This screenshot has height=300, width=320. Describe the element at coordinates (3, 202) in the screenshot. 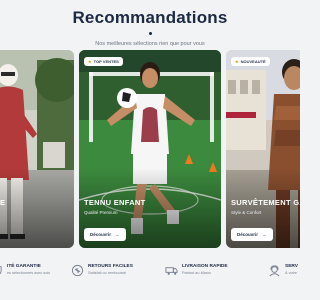

I see `card-title: E` at that location.